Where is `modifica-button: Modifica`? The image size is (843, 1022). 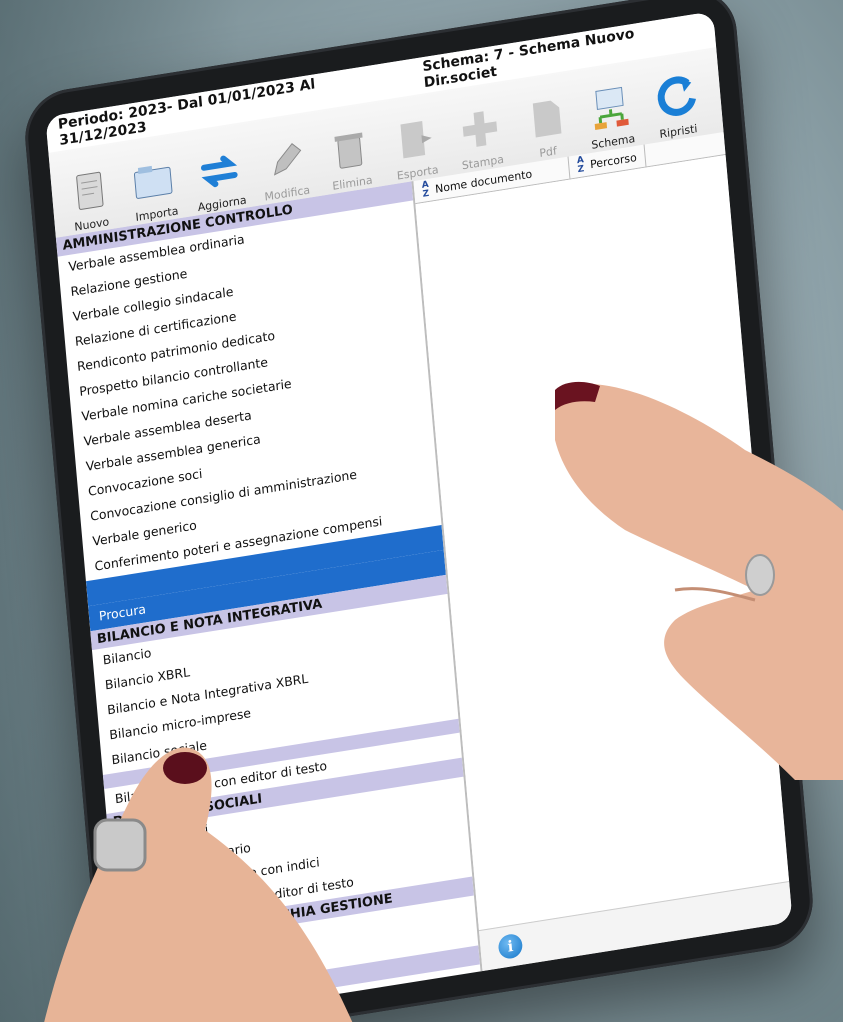
modifica-button: Modifica is located at coordinates (285, 168).